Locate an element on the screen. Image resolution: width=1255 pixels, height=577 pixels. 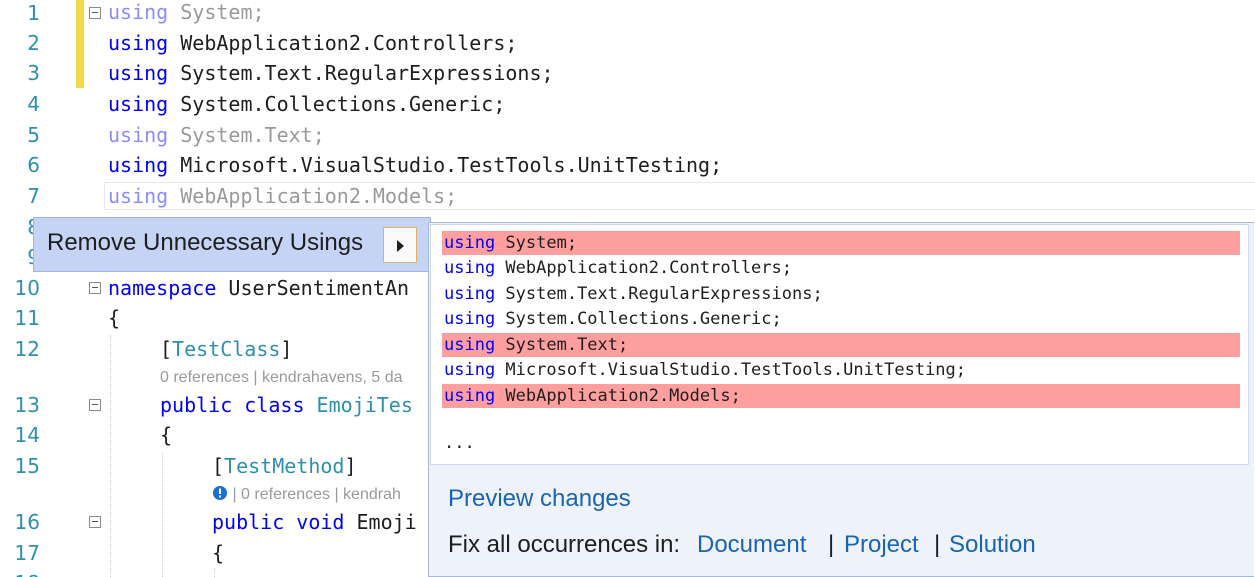
line-number: 15 is located at coordinates (27, 466).